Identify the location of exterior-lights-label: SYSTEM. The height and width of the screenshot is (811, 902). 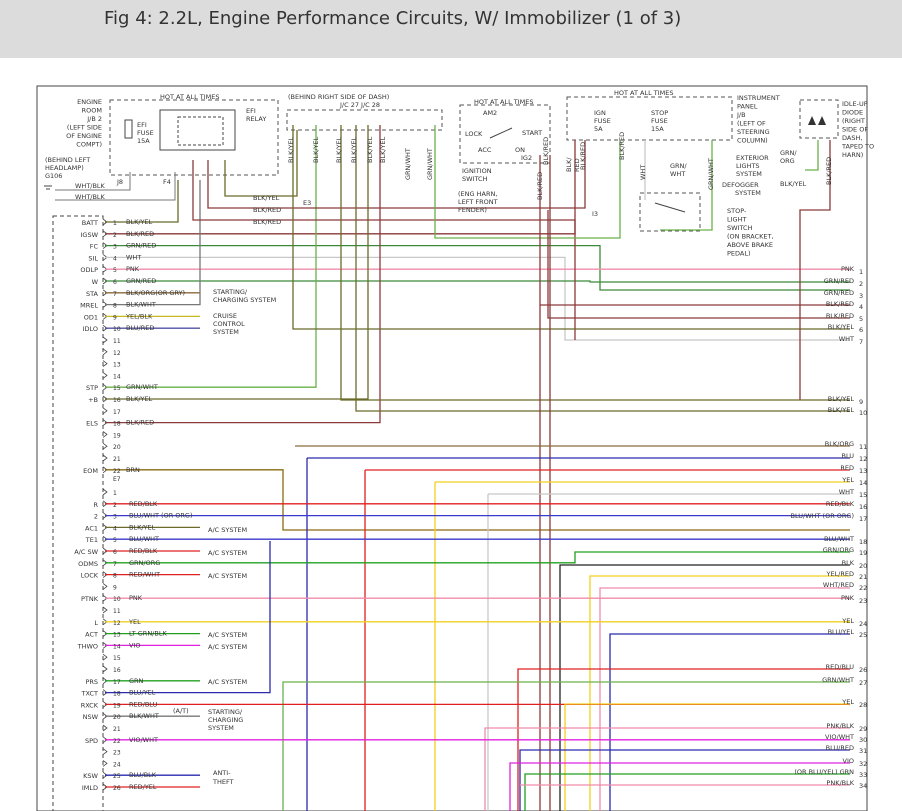
(749, 174).